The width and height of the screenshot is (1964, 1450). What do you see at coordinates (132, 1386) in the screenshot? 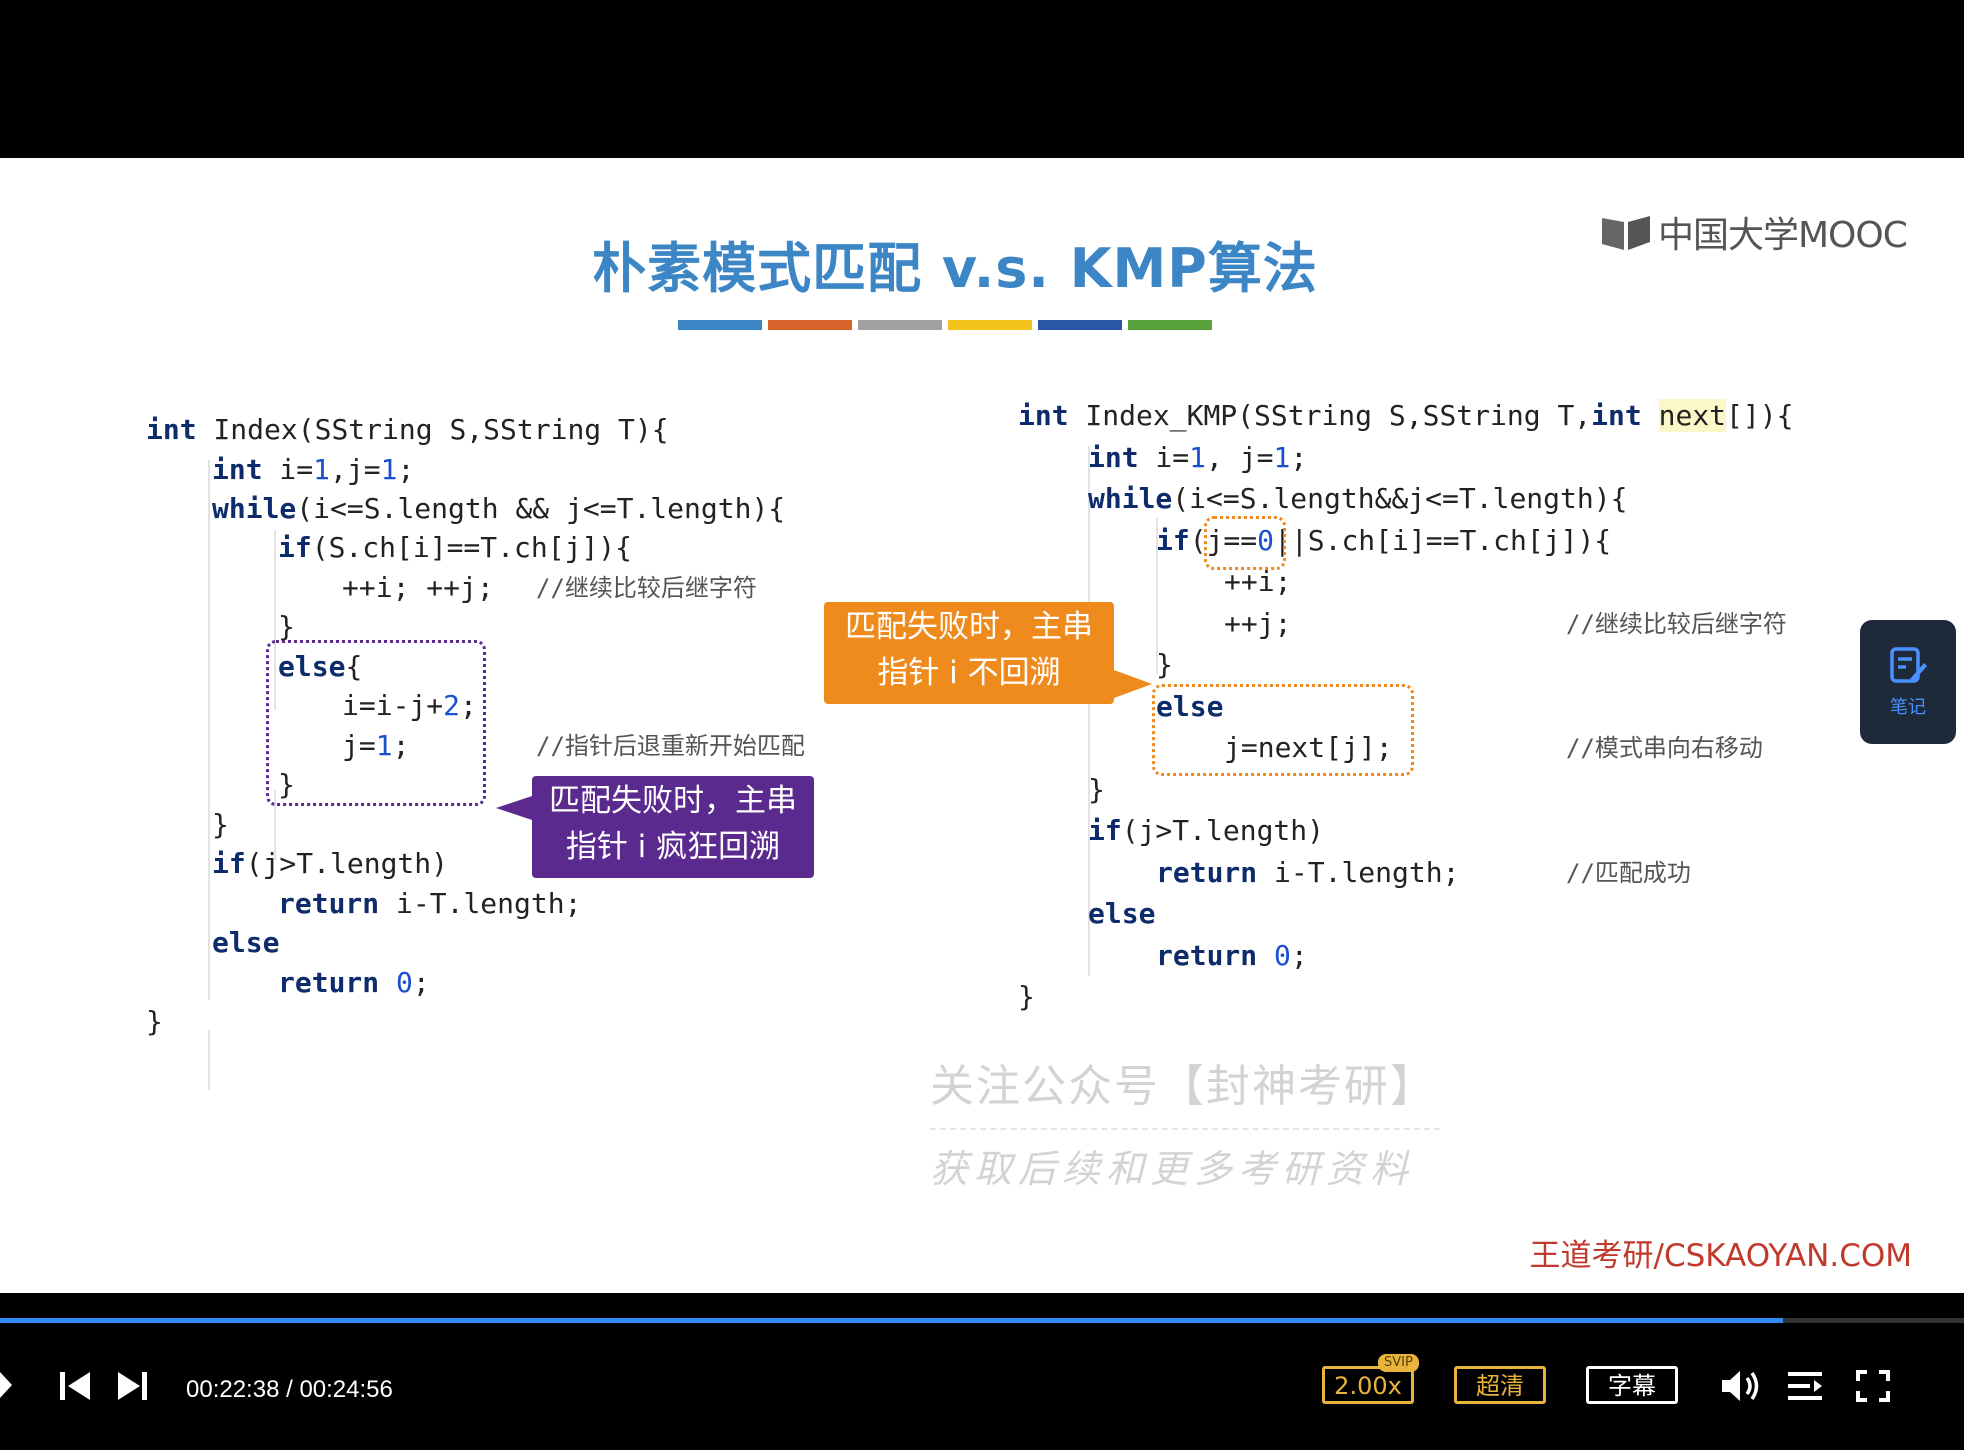
I see `next-icon` at bounding box center [132, 1386].